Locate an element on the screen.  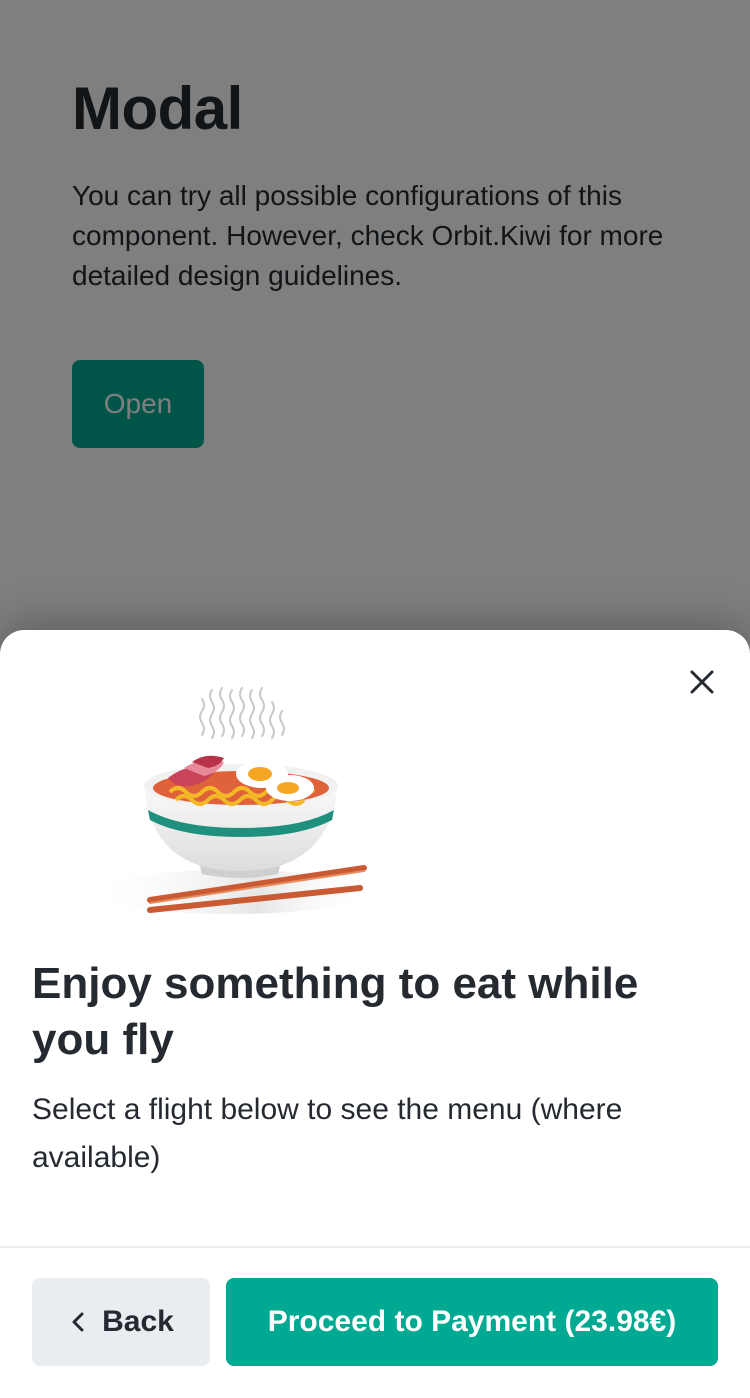
proceed-to-payment-button: Proceed to Payment (23.98€) is located at coordinates (472, 1322).